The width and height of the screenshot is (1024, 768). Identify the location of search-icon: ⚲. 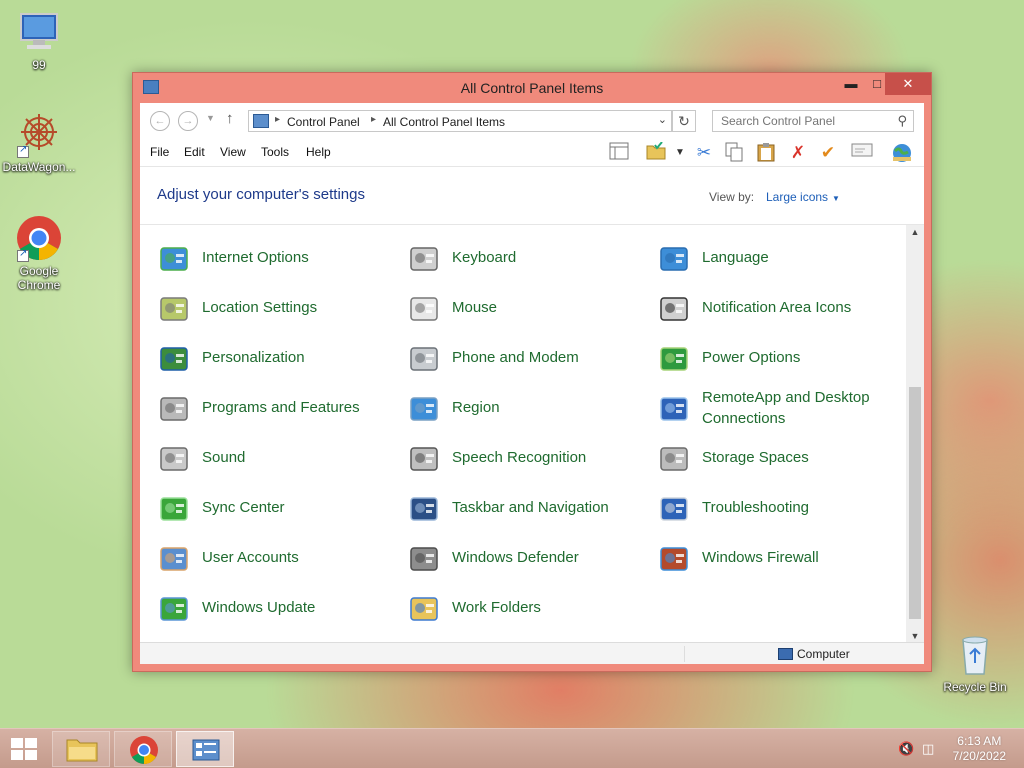
(902, 121).